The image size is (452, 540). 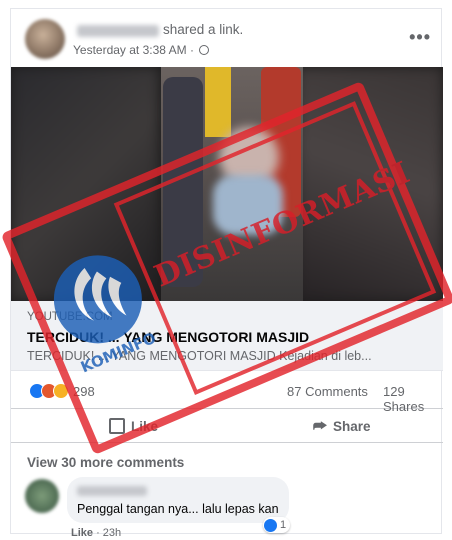 I want to click on share-arrow-icon: ⮫, so click(x=320, y=426).